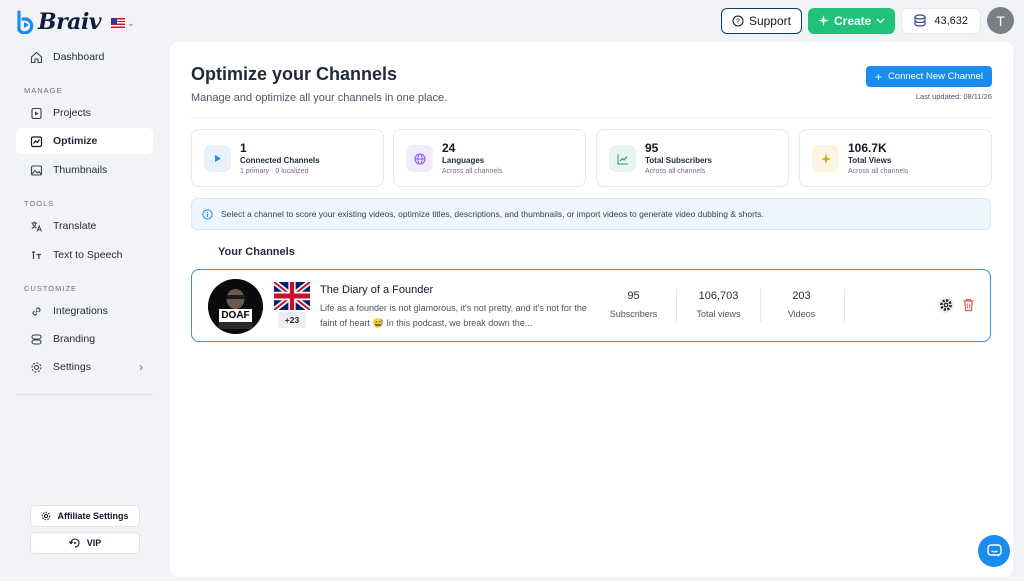 This screenshot has height=581, width=1024. What do you see at coordinates (801, 304) in the screenshot?
I see `metric-videos: 203 Videos` at bounding box center [801, 304].